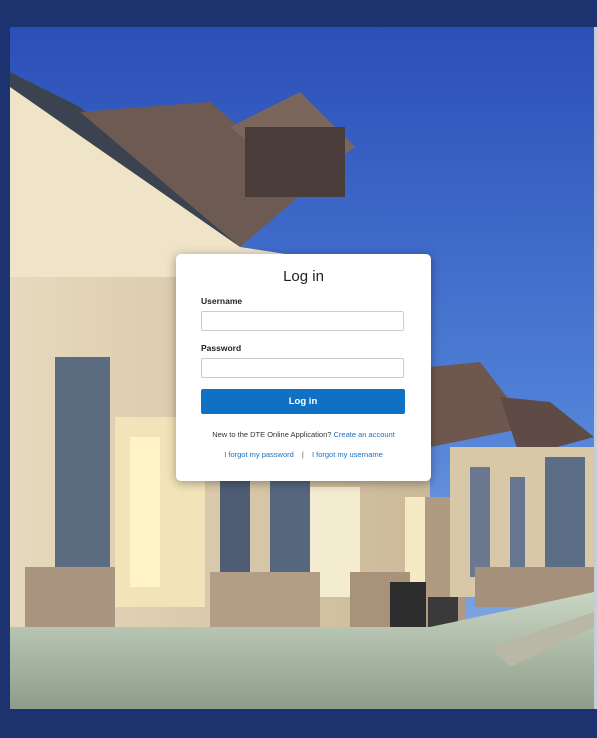 The image size is (597, 738). I want to click on password-input, so click(302, 368).